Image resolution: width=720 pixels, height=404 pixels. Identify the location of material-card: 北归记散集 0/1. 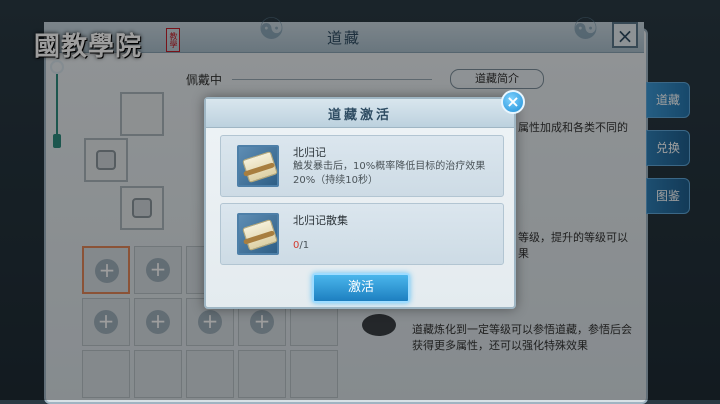
(362, 234).